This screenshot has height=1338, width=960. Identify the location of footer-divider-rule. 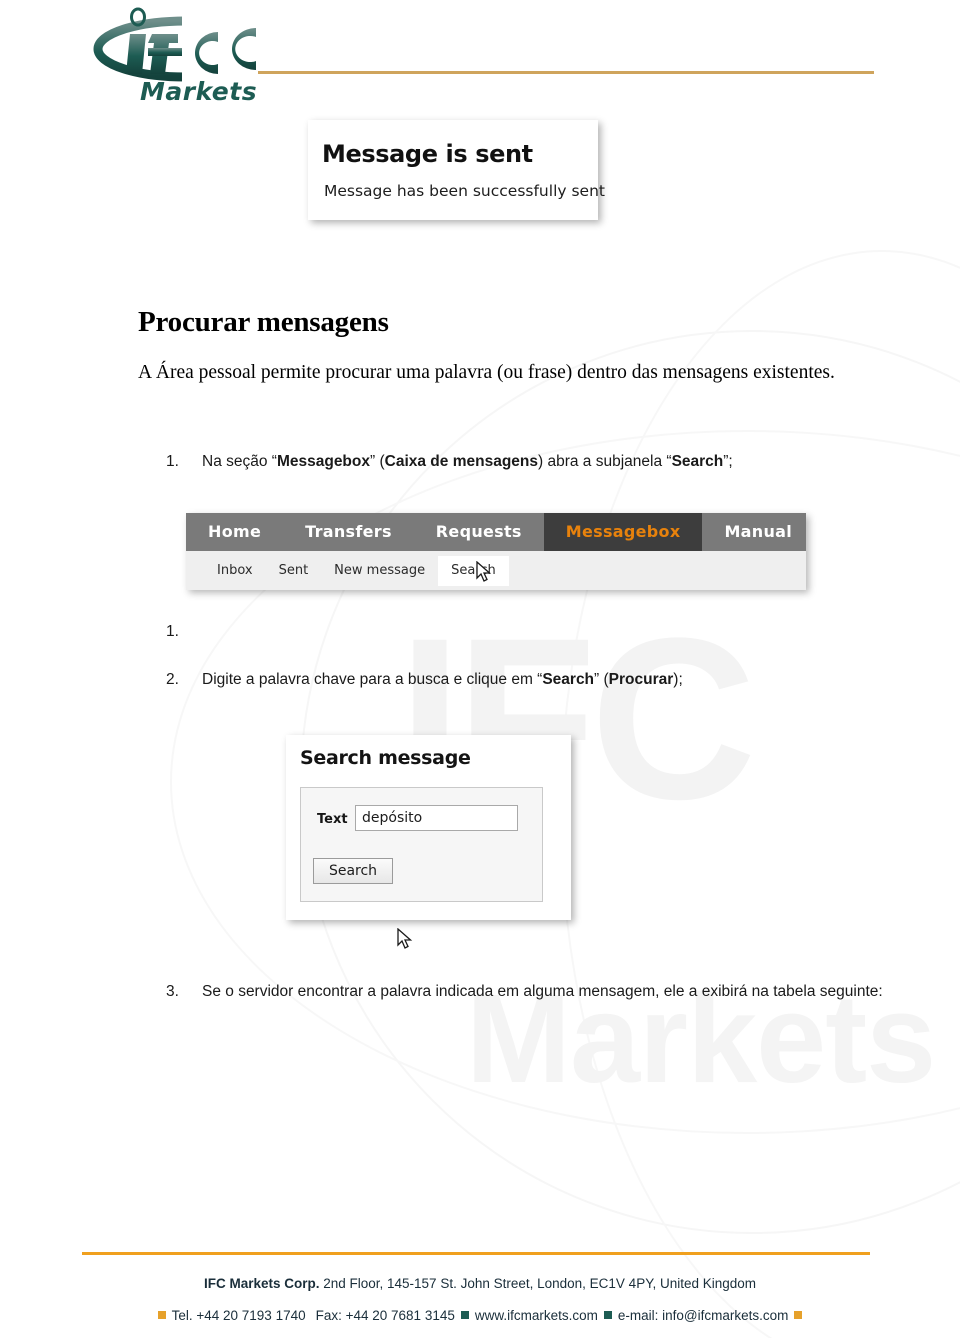
(476, 1253).